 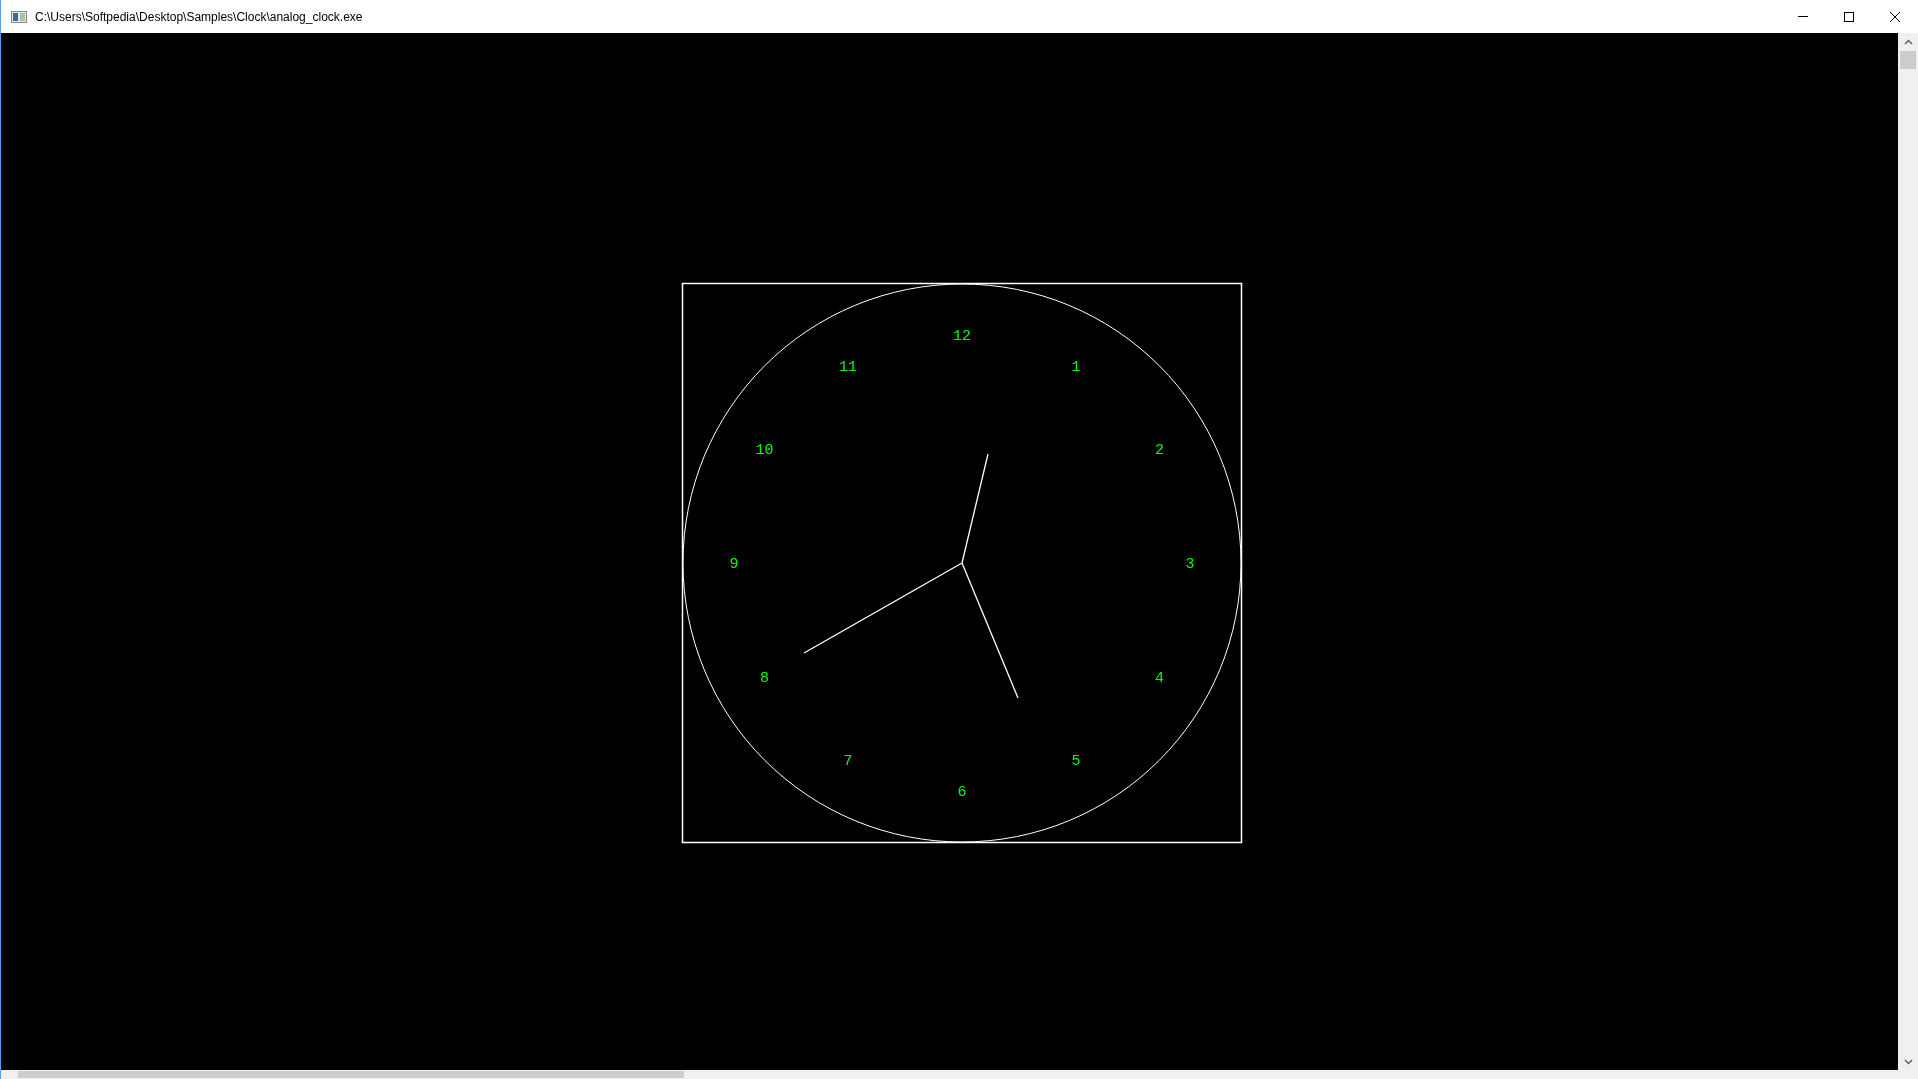 What do you see at coordinates (1908, 1062) in the screenshot?
I see `scroll-down-icon` at bounding box center [1908, 1062].